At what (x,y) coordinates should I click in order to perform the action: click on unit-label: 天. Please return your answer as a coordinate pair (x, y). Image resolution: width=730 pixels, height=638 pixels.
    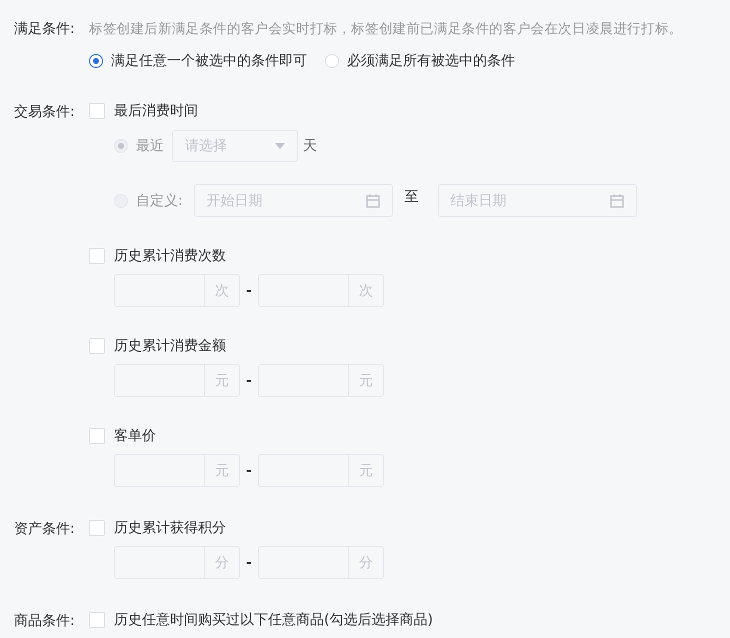
    Looking at the image, I should click on (310, 146).